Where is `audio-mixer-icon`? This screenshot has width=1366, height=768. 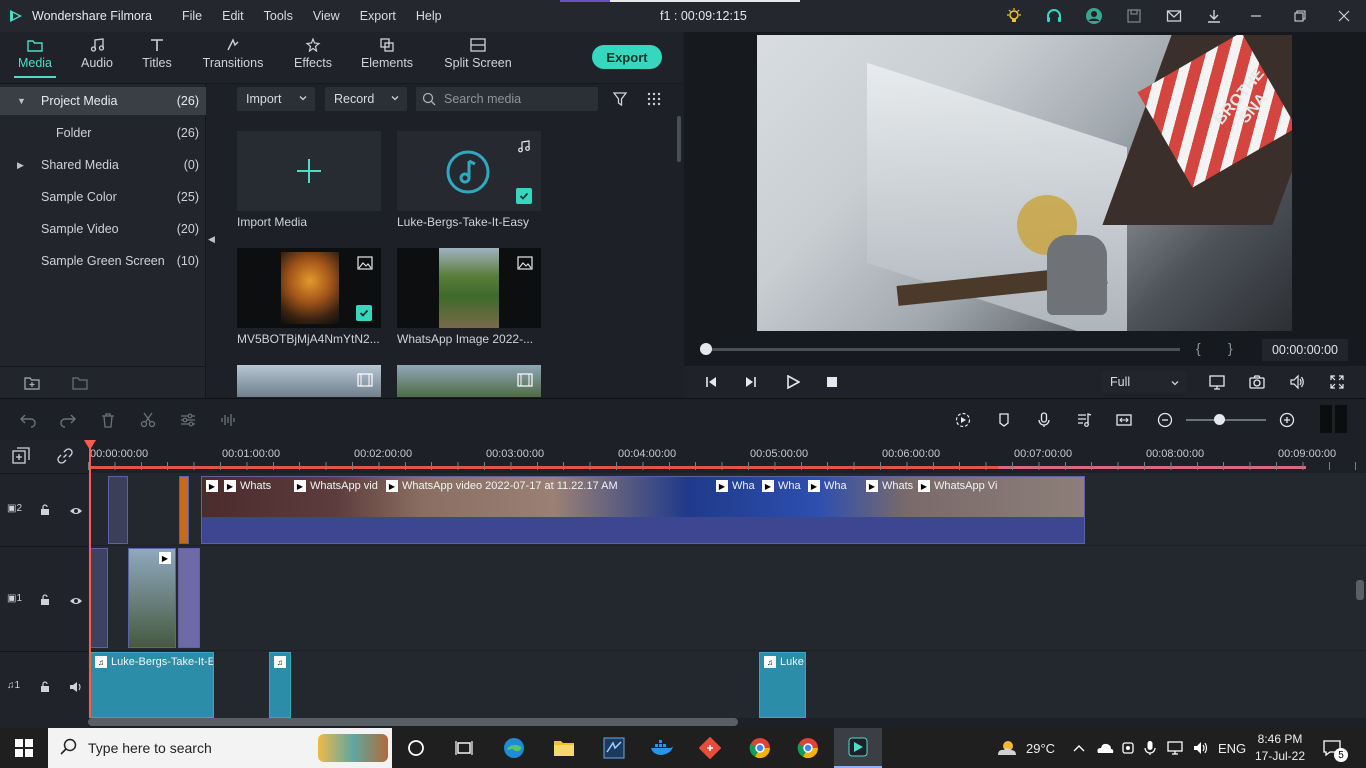
audio-mixer-icon is located at coordinates (1084, 421).